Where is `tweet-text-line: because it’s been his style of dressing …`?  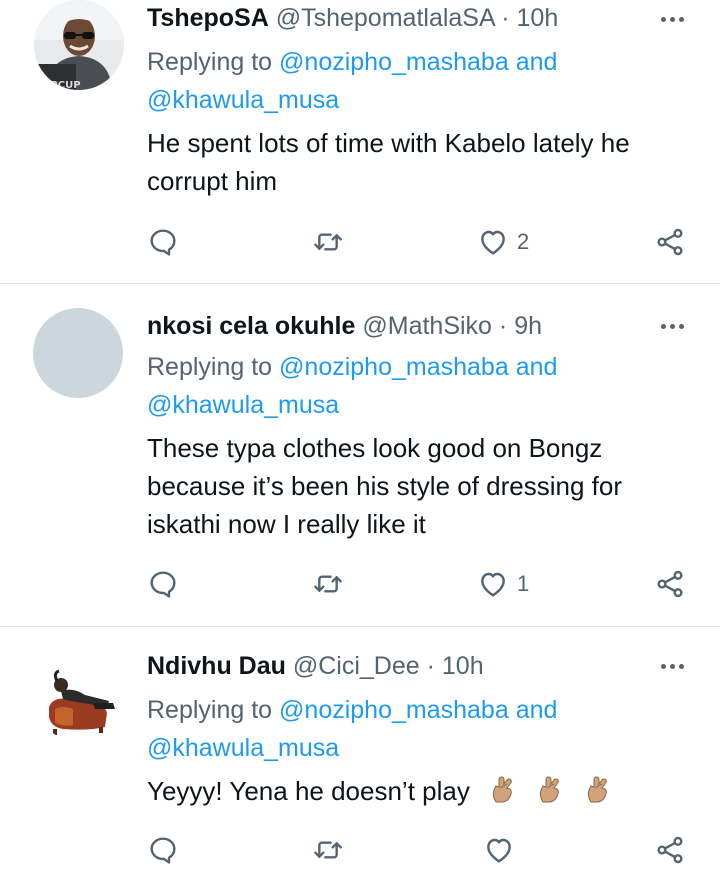
tweet-text-line: because it’s been his style of dressing … is located at coordinates (385, 486).